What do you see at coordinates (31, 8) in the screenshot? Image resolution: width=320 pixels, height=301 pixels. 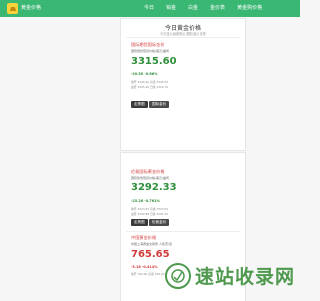 I see `brand-title: 黄金价格` at bounding box center [31, 8].